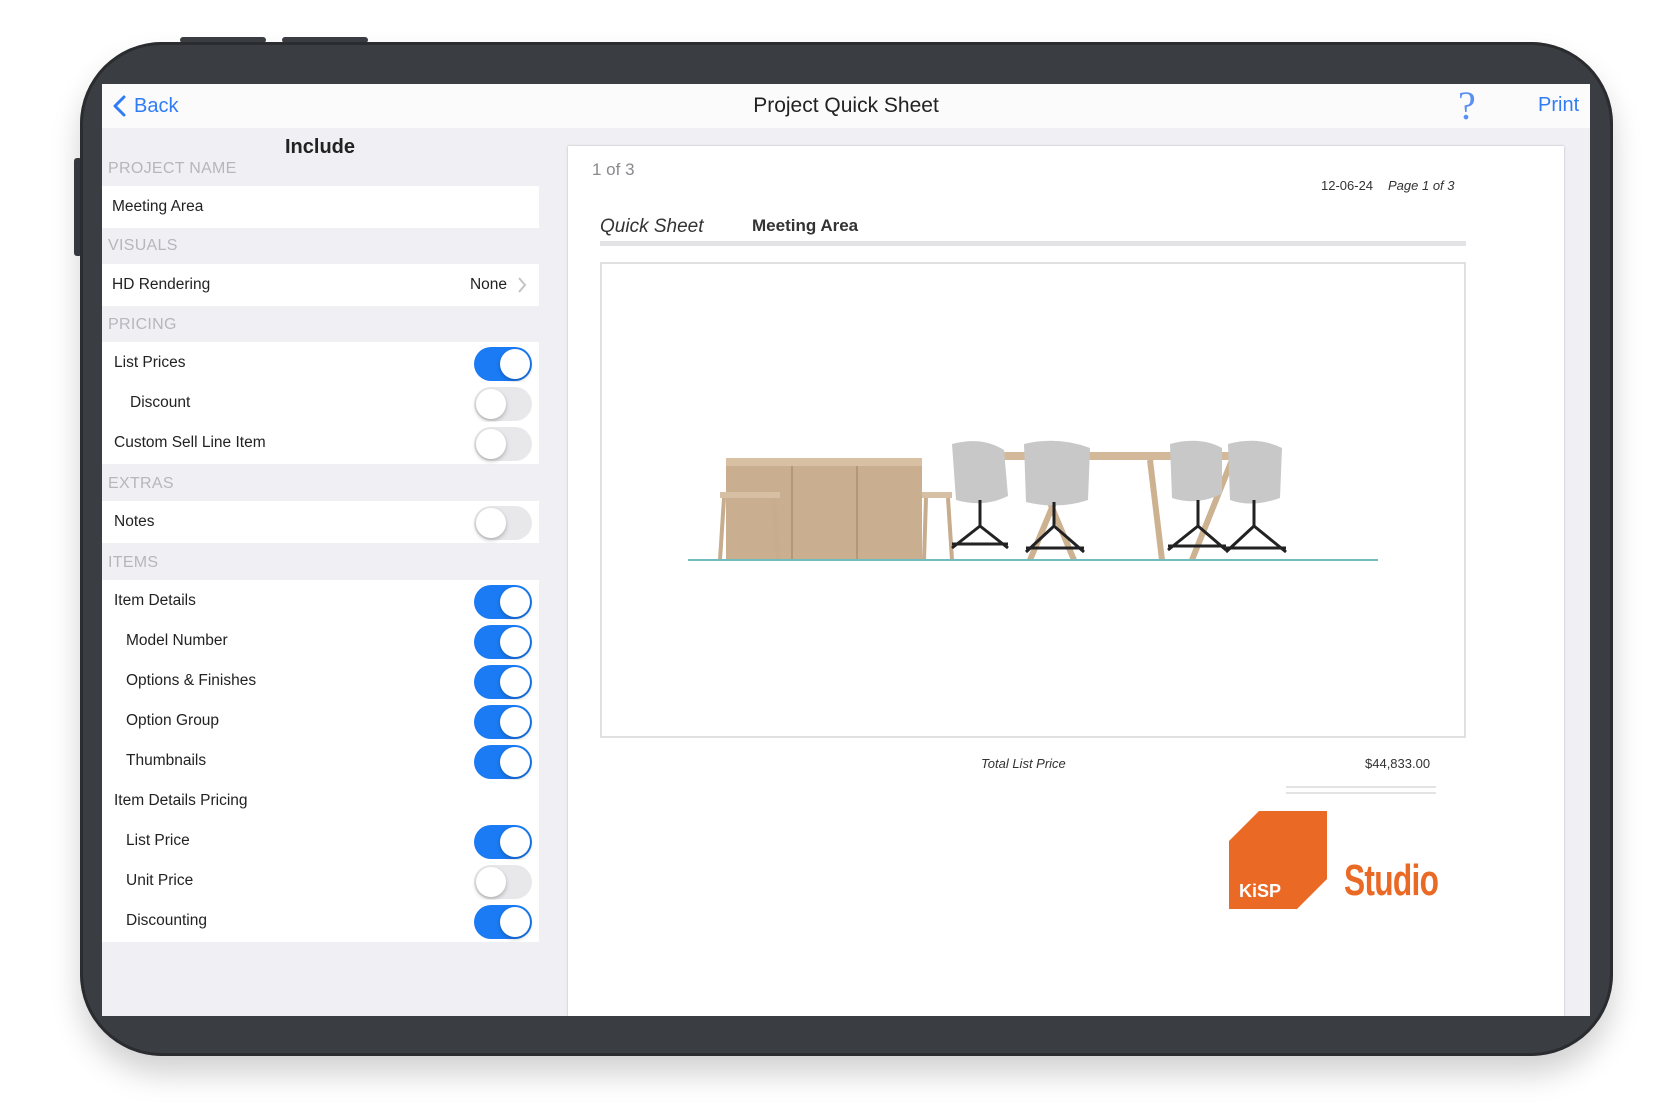 The width and height of the screenshot is (1680, 1120). I want to click on hd-rendering-label: HD Rendering, so click(161, 284).